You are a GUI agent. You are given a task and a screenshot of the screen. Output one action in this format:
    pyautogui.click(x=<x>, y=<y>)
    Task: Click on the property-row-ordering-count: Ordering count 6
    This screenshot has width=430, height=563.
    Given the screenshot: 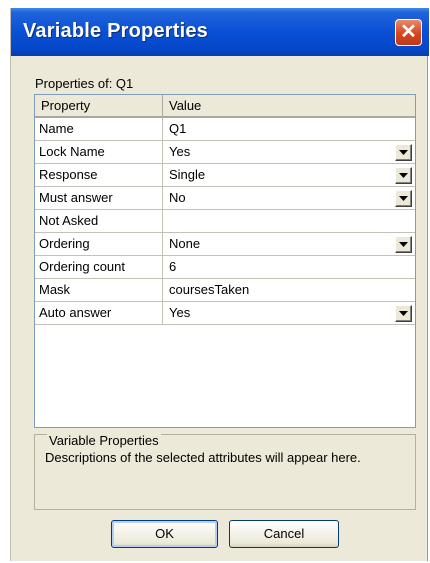 What is the action you would take?
    pyautogui.click(x=225, y=267)
    